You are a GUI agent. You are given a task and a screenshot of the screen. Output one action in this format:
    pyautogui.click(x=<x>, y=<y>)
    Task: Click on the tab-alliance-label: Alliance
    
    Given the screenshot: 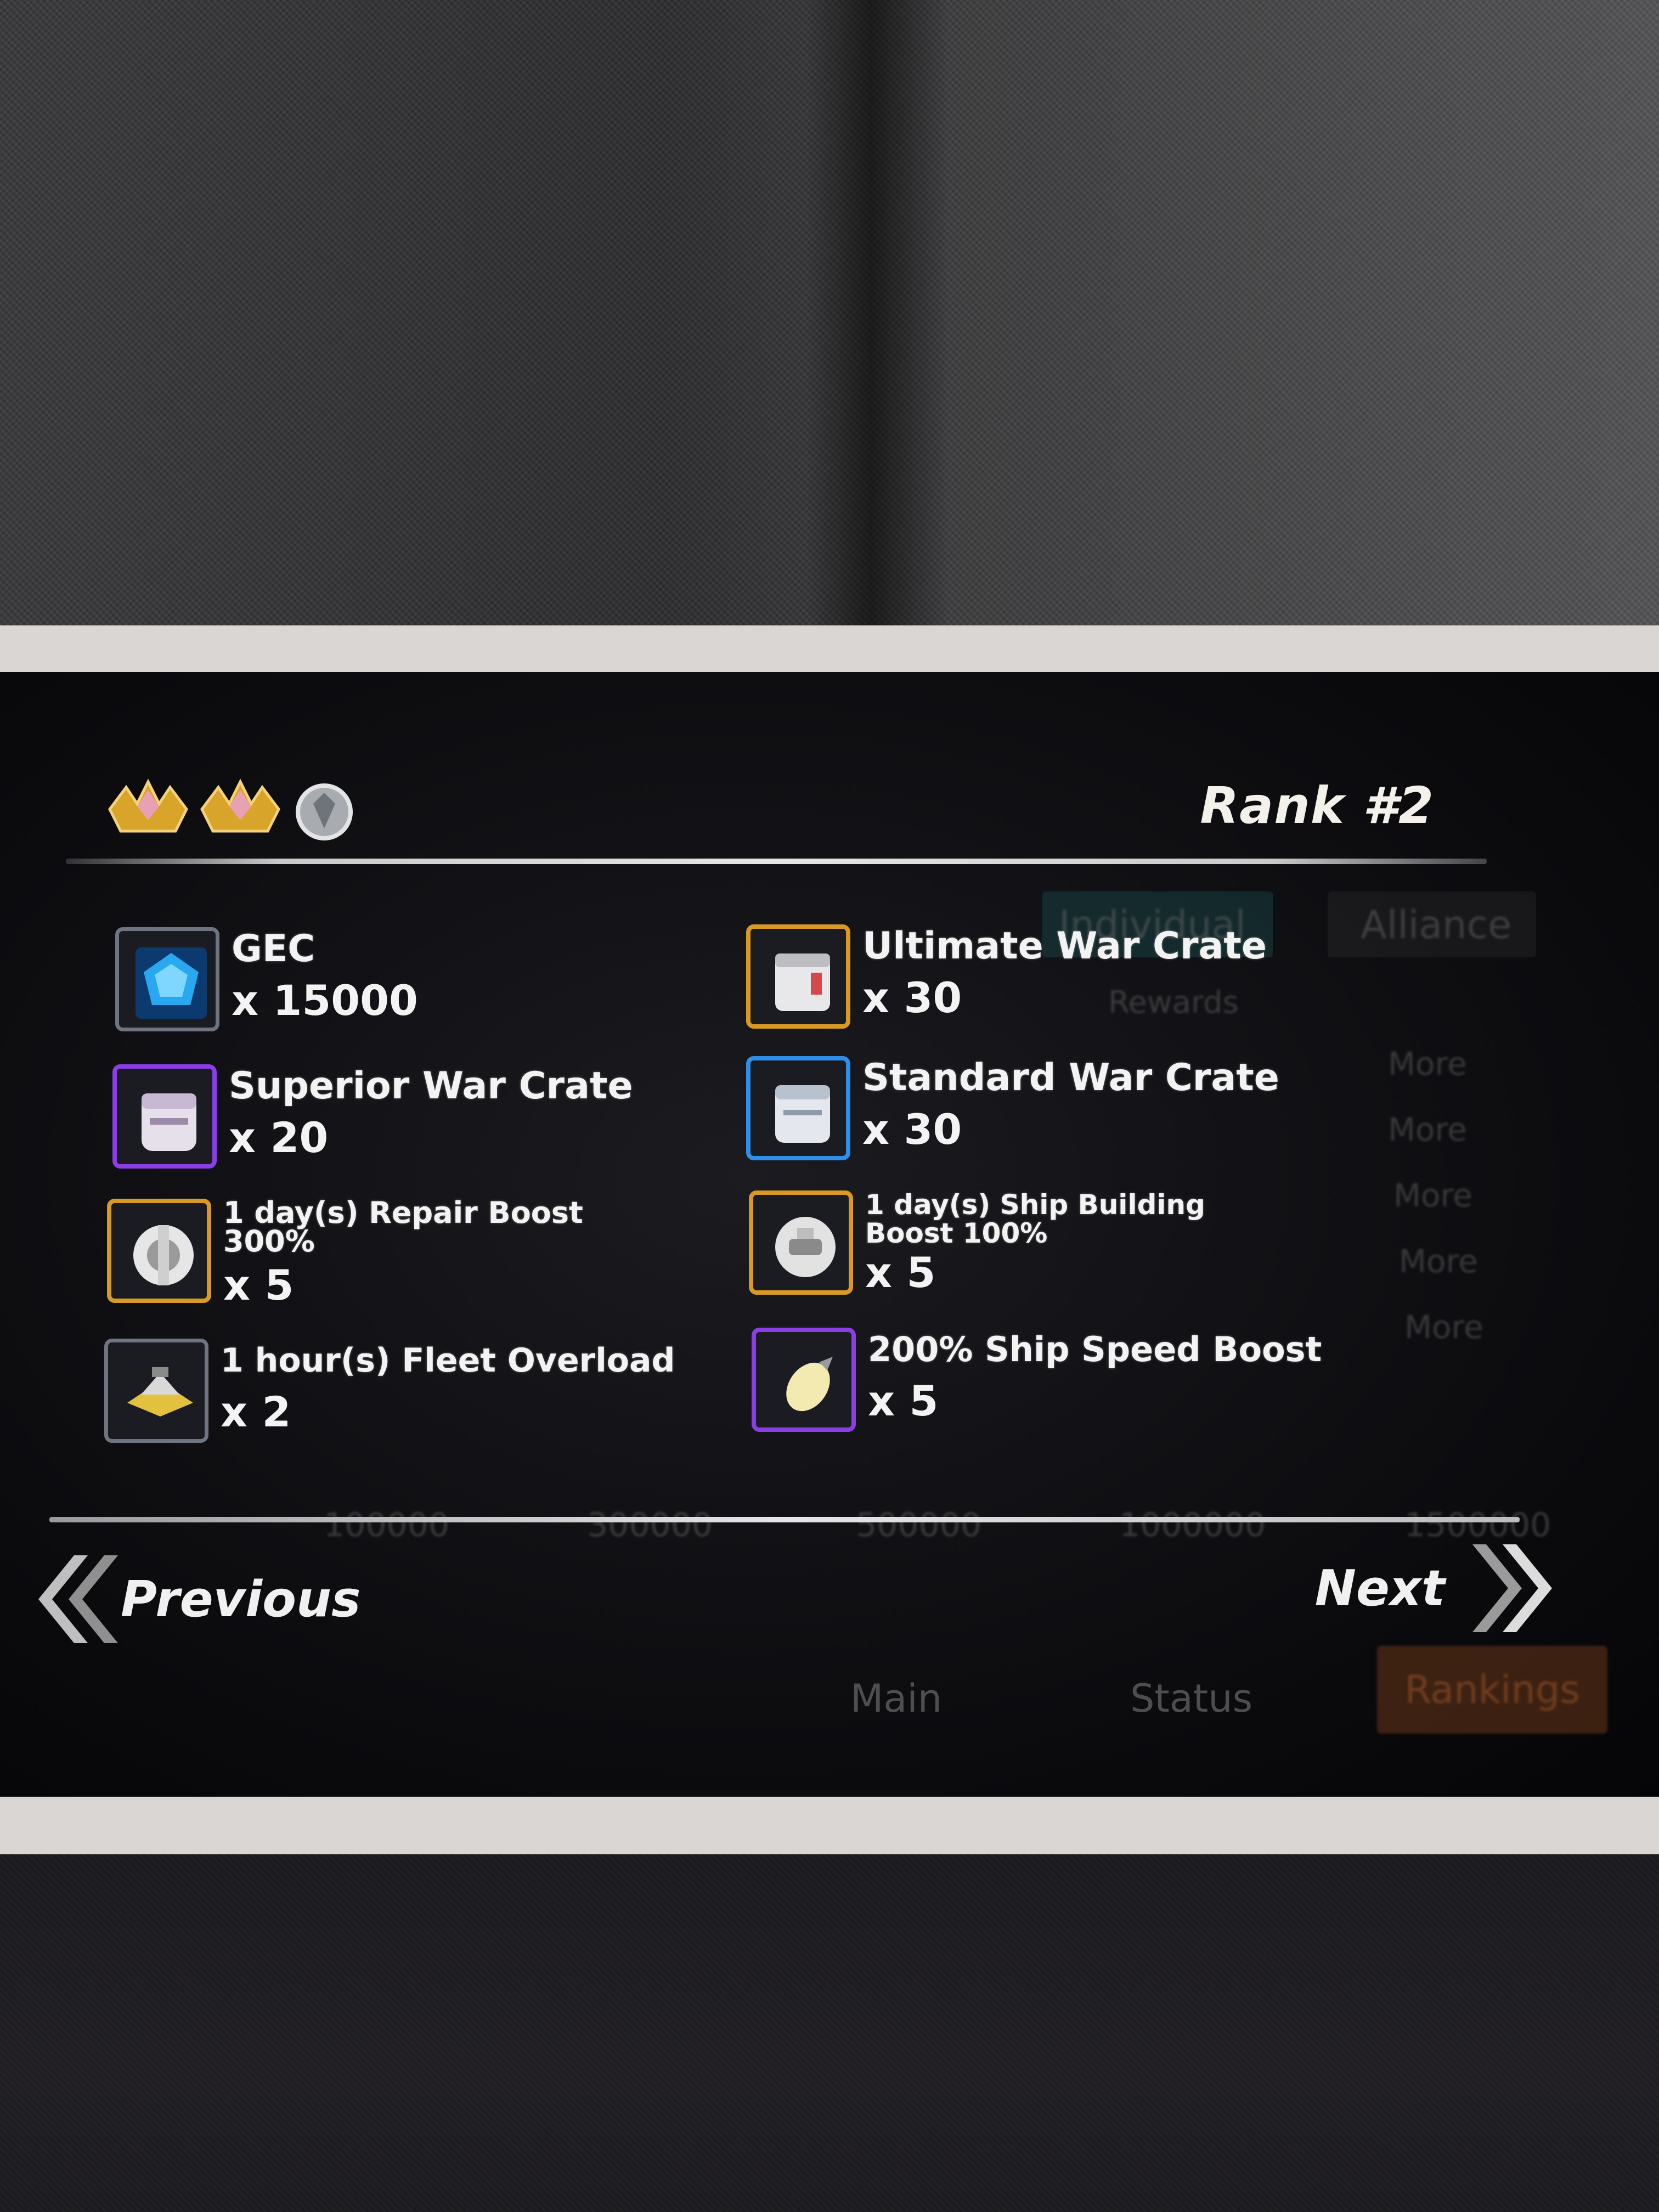 What is the action you would take?
    pyautogui.click(x=1437, y=924)
    